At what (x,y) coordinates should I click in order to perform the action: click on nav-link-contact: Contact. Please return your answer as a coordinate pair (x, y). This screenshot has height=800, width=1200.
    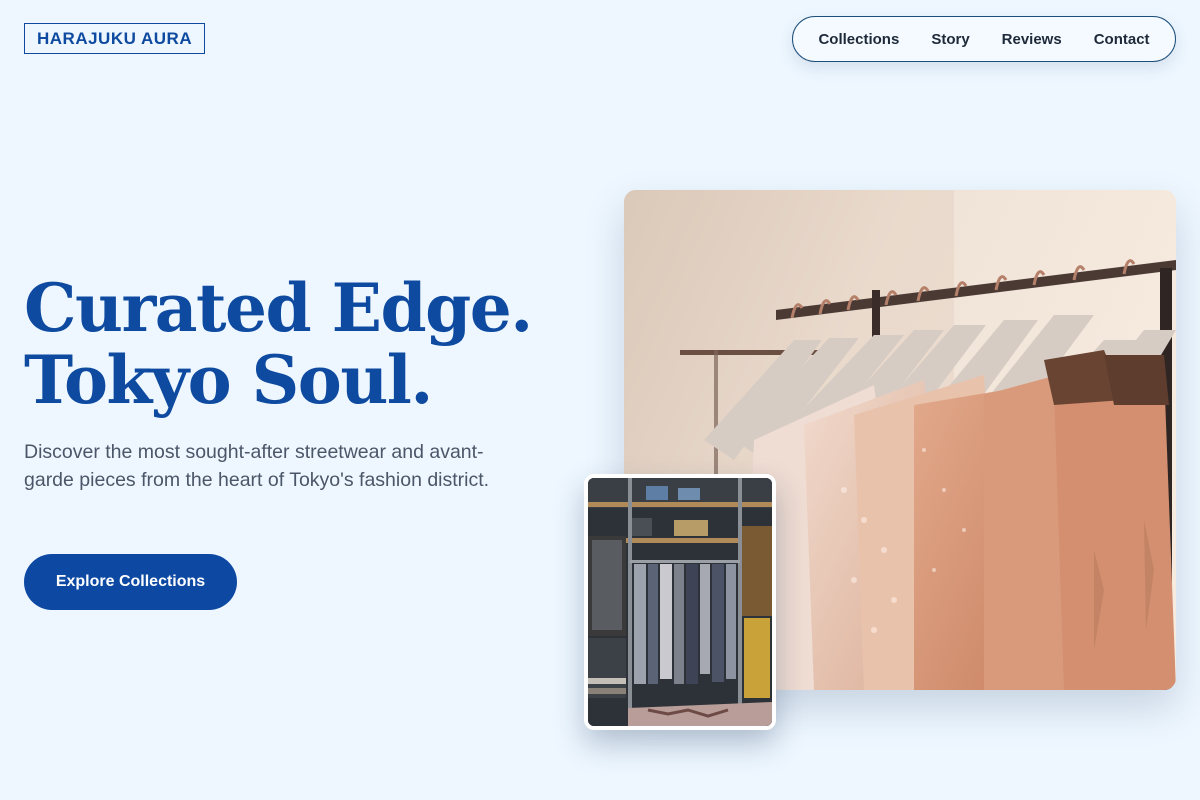
    Looking at the image, I should click on (1122, 39).